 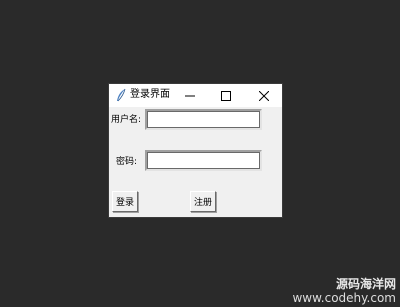 I want to click on register-button: 注册, so click(x=203, y=201).